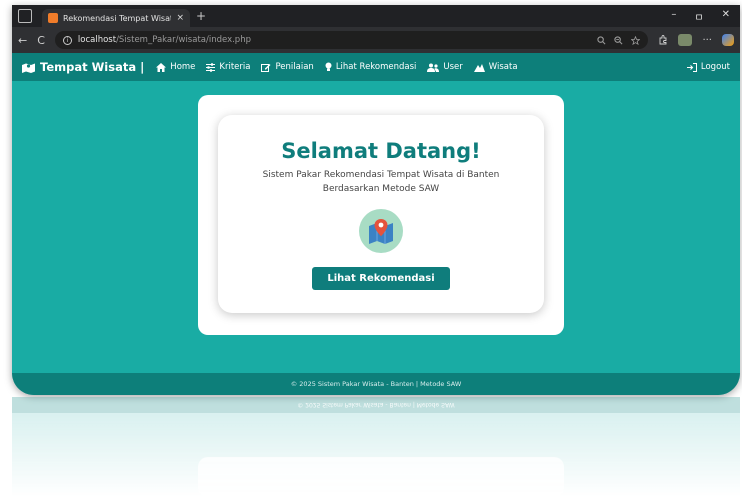 This screenshot has width=742, height=497. What do you see at coordinates (201, 16) in the screenshot?
I see `new-tab-icon: +` at bounding box center [201, 16].